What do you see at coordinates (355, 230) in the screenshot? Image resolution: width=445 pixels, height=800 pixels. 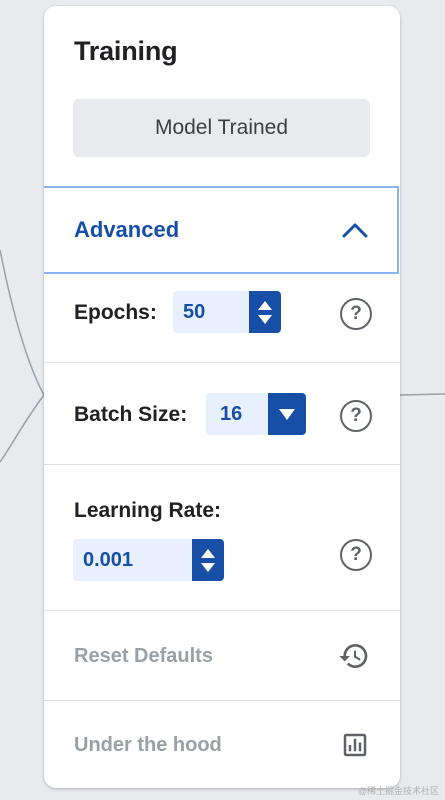 I see `chevron-up-icon` at bounding box center [355, 230].